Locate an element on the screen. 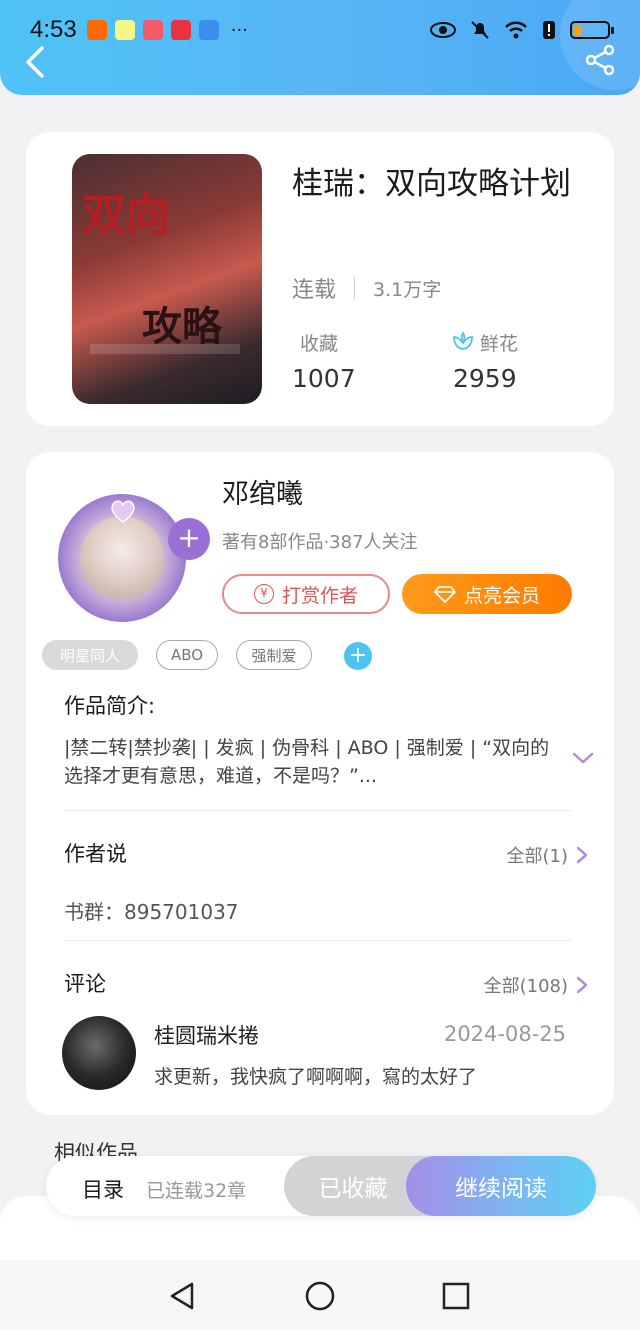 This screenshot has width=640, height=1330. tip-author-label: 打赏作者 is located at coordinates (319, 595).